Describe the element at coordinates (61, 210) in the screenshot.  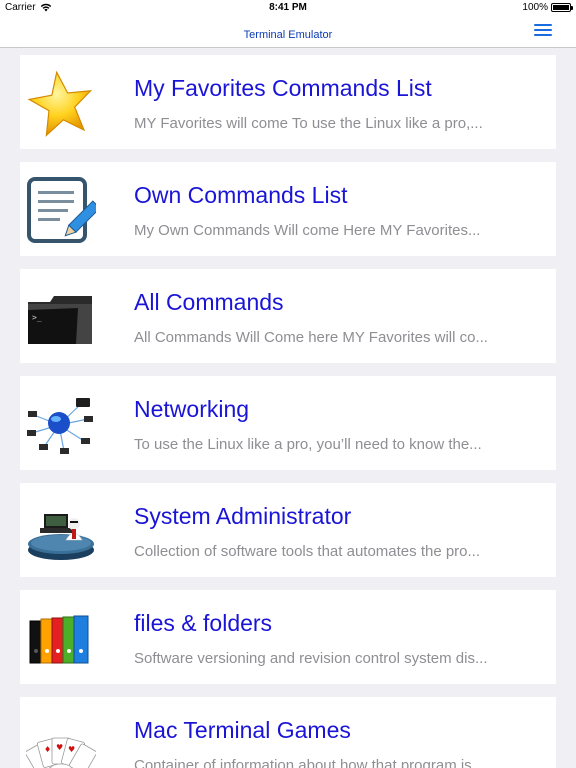
I see `notepad-pencil-icon` at that location.